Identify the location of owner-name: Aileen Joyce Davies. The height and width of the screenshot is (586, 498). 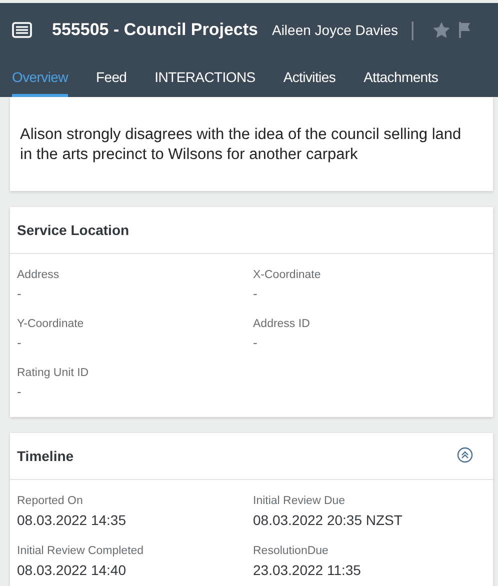
(335, 30).